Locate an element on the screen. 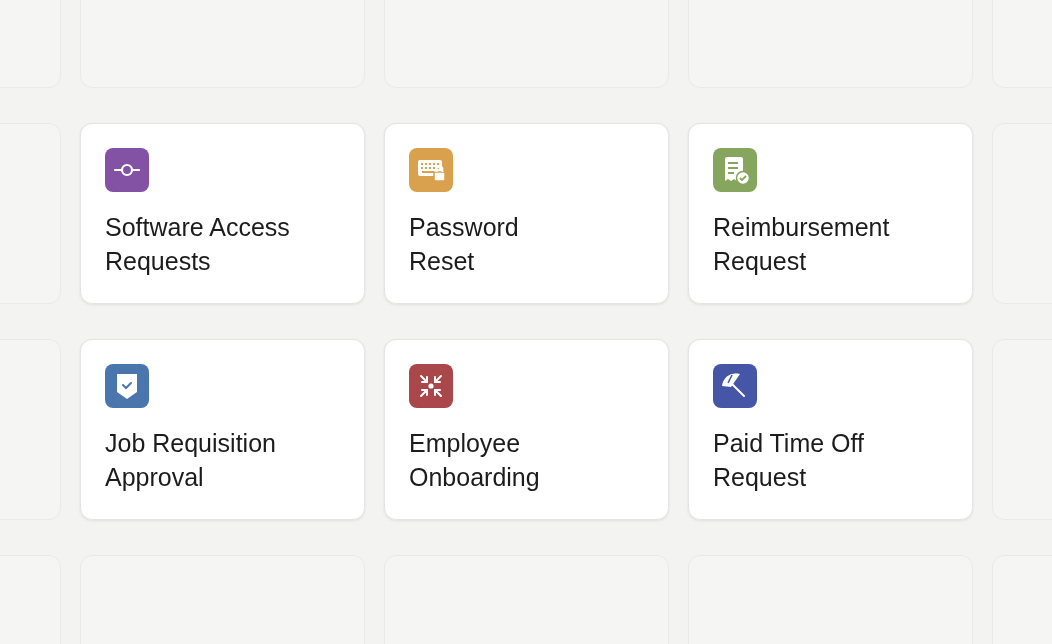 The width and height of the screenshot is (1052, 644). service-card: Software Access Requests is located at coordinates (222, 213).